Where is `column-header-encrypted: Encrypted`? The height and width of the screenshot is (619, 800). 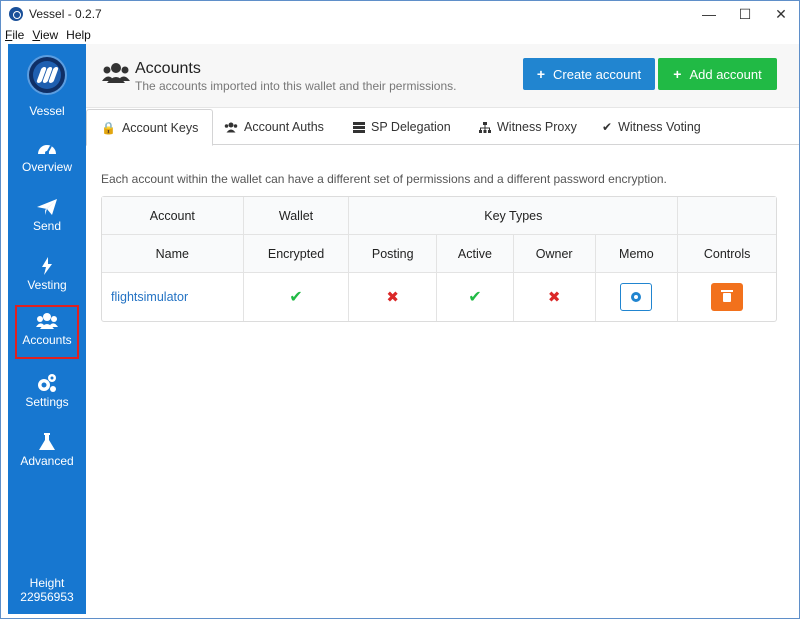 column-header-encrypted: Encrypted is located at coordinates (296, 254).